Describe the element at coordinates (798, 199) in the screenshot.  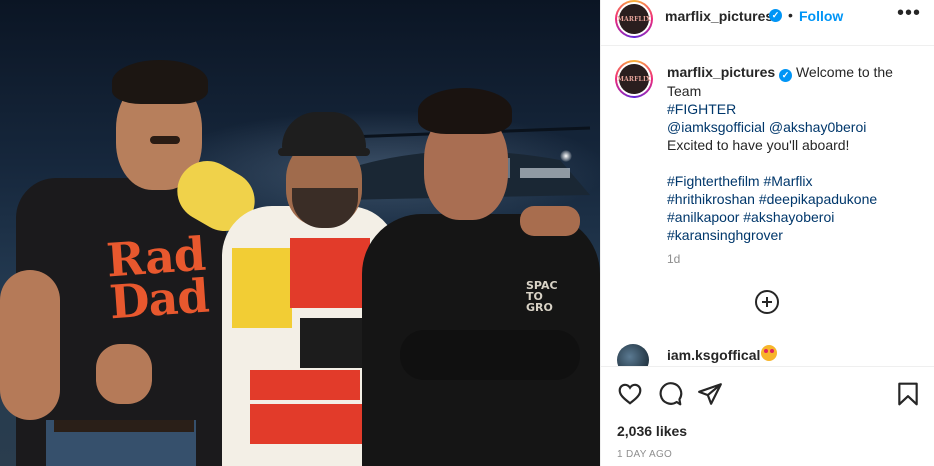
I see `caption-hashtag-line: #hrithikroshan #deepikapadukone` at that location.